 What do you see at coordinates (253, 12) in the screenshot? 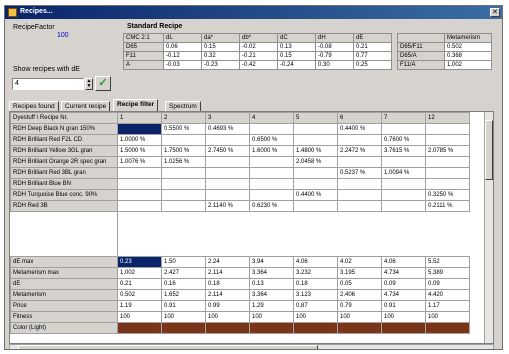
I see `title-bar: Recipes... ✕` at bounding box center [253, 12].